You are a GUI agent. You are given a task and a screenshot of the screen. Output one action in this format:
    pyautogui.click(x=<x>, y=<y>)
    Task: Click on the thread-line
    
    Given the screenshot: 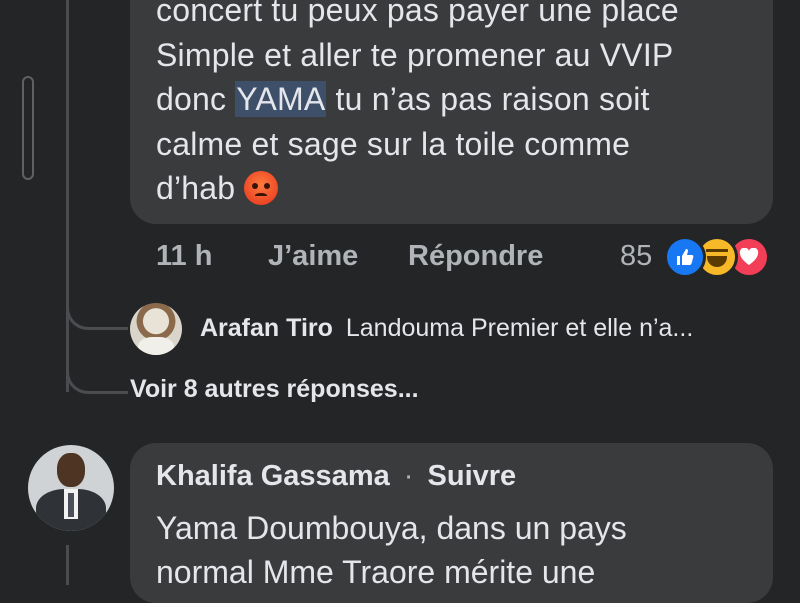 What is the action you would take?
    pyautogui.click(x=67, y=196)
    